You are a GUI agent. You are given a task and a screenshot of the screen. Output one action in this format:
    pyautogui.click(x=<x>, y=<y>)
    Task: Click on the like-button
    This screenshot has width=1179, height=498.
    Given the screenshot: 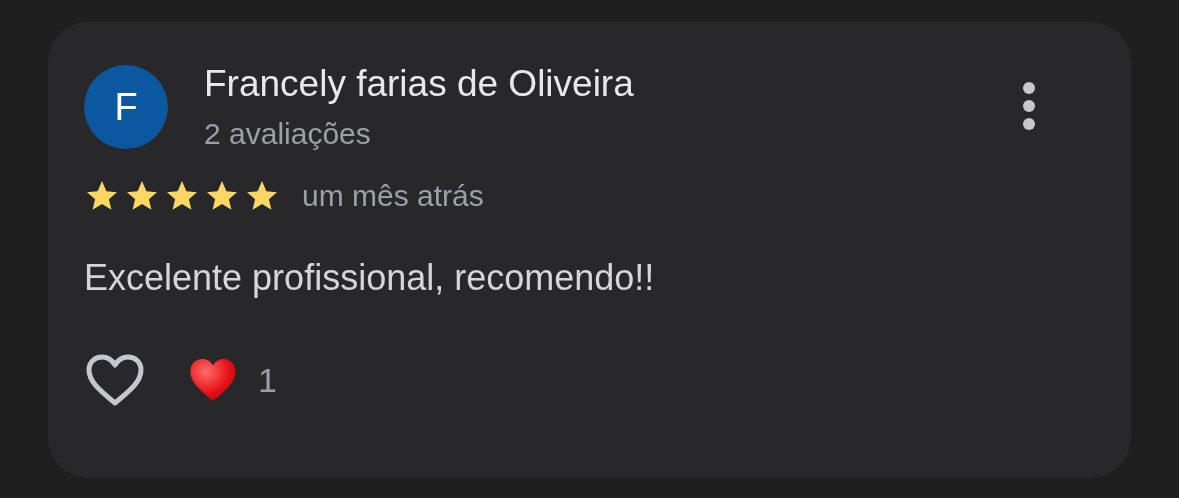 What is the action you would take?
    pyautogui.click(x=115, y=380)
    